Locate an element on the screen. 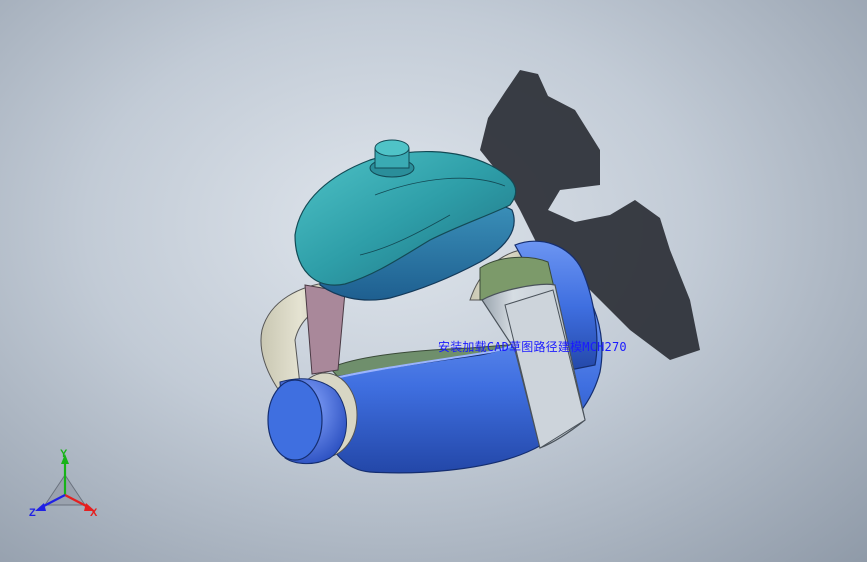  top-knob-cap is located at coordinates (392, 148).